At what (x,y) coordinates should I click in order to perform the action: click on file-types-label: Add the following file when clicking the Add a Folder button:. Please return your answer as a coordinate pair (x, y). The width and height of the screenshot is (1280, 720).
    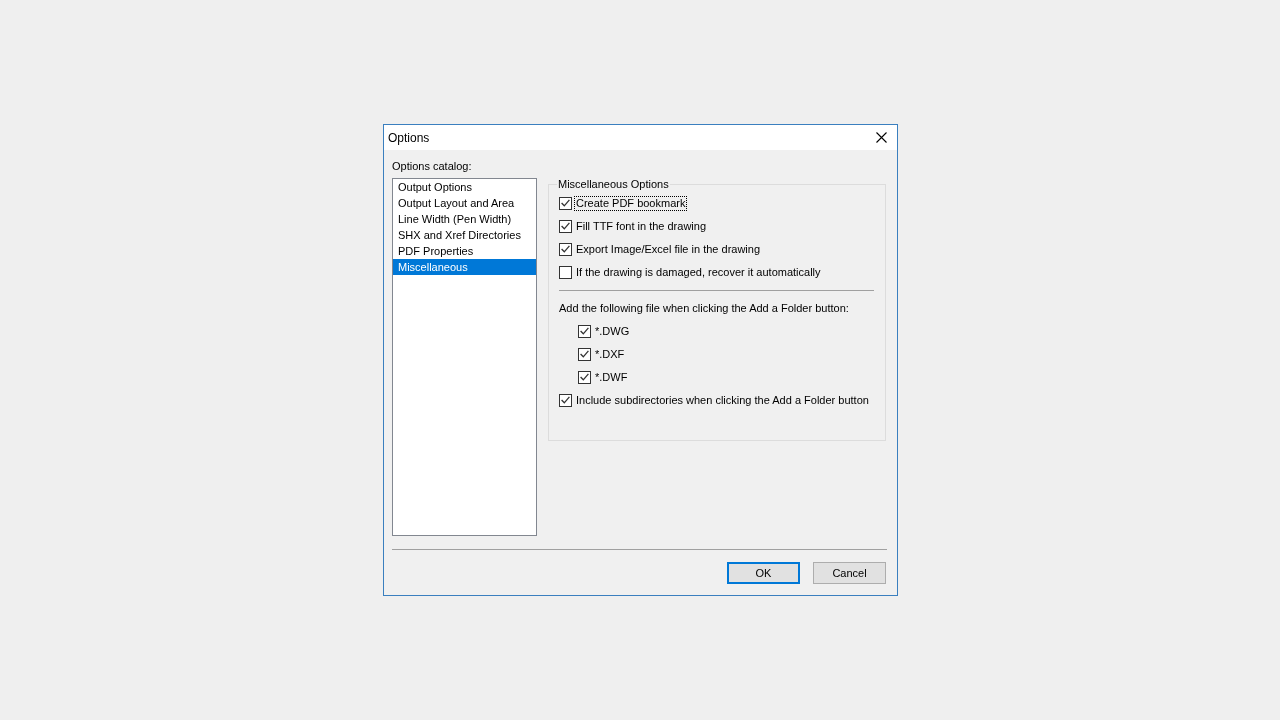
    Looking at the image, I should click on (704, 308).